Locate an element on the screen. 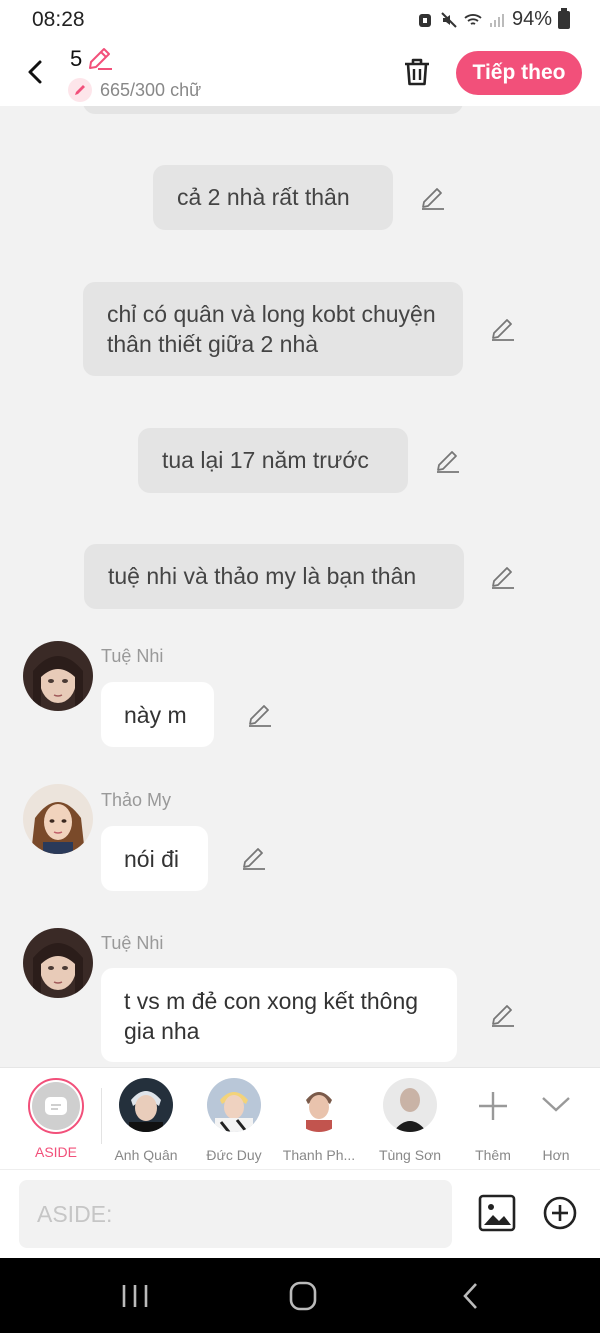 Image resolution: width=600 pixels, height=1333 pixels. message-text: này m is located at coordinates (155, 715).